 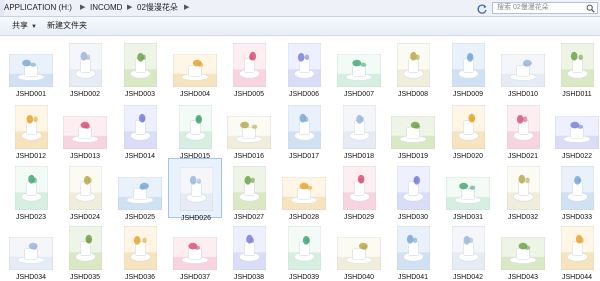 I want to click on file-item: JSHD041, so click(x=413, y=250).